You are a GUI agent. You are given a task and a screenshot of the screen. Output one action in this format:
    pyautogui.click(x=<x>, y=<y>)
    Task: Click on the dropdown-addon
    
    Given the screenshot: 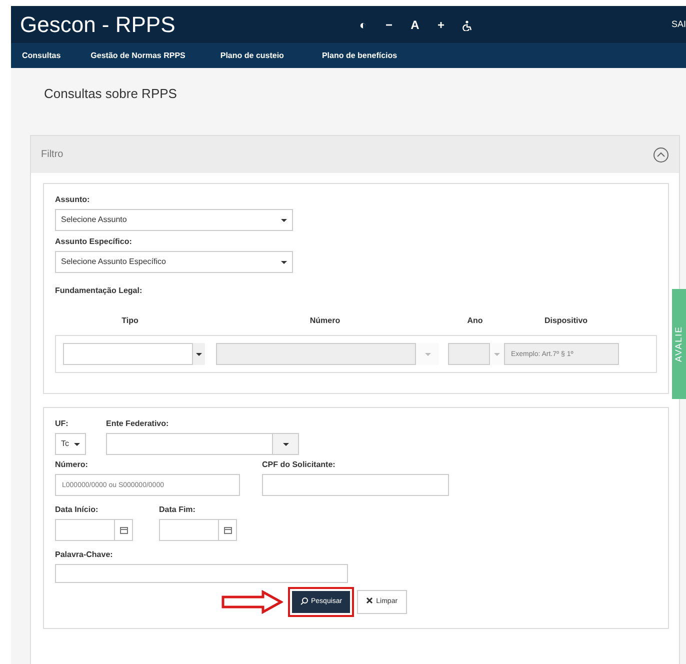 What is the action you would take?
    pyautogui.click(x=199, y=354)
    